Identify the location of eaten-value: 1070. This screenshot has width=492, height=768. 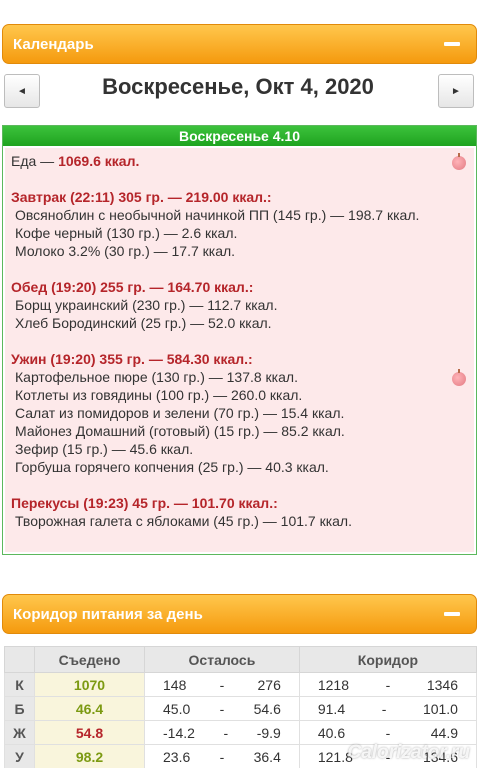
(89, 684).